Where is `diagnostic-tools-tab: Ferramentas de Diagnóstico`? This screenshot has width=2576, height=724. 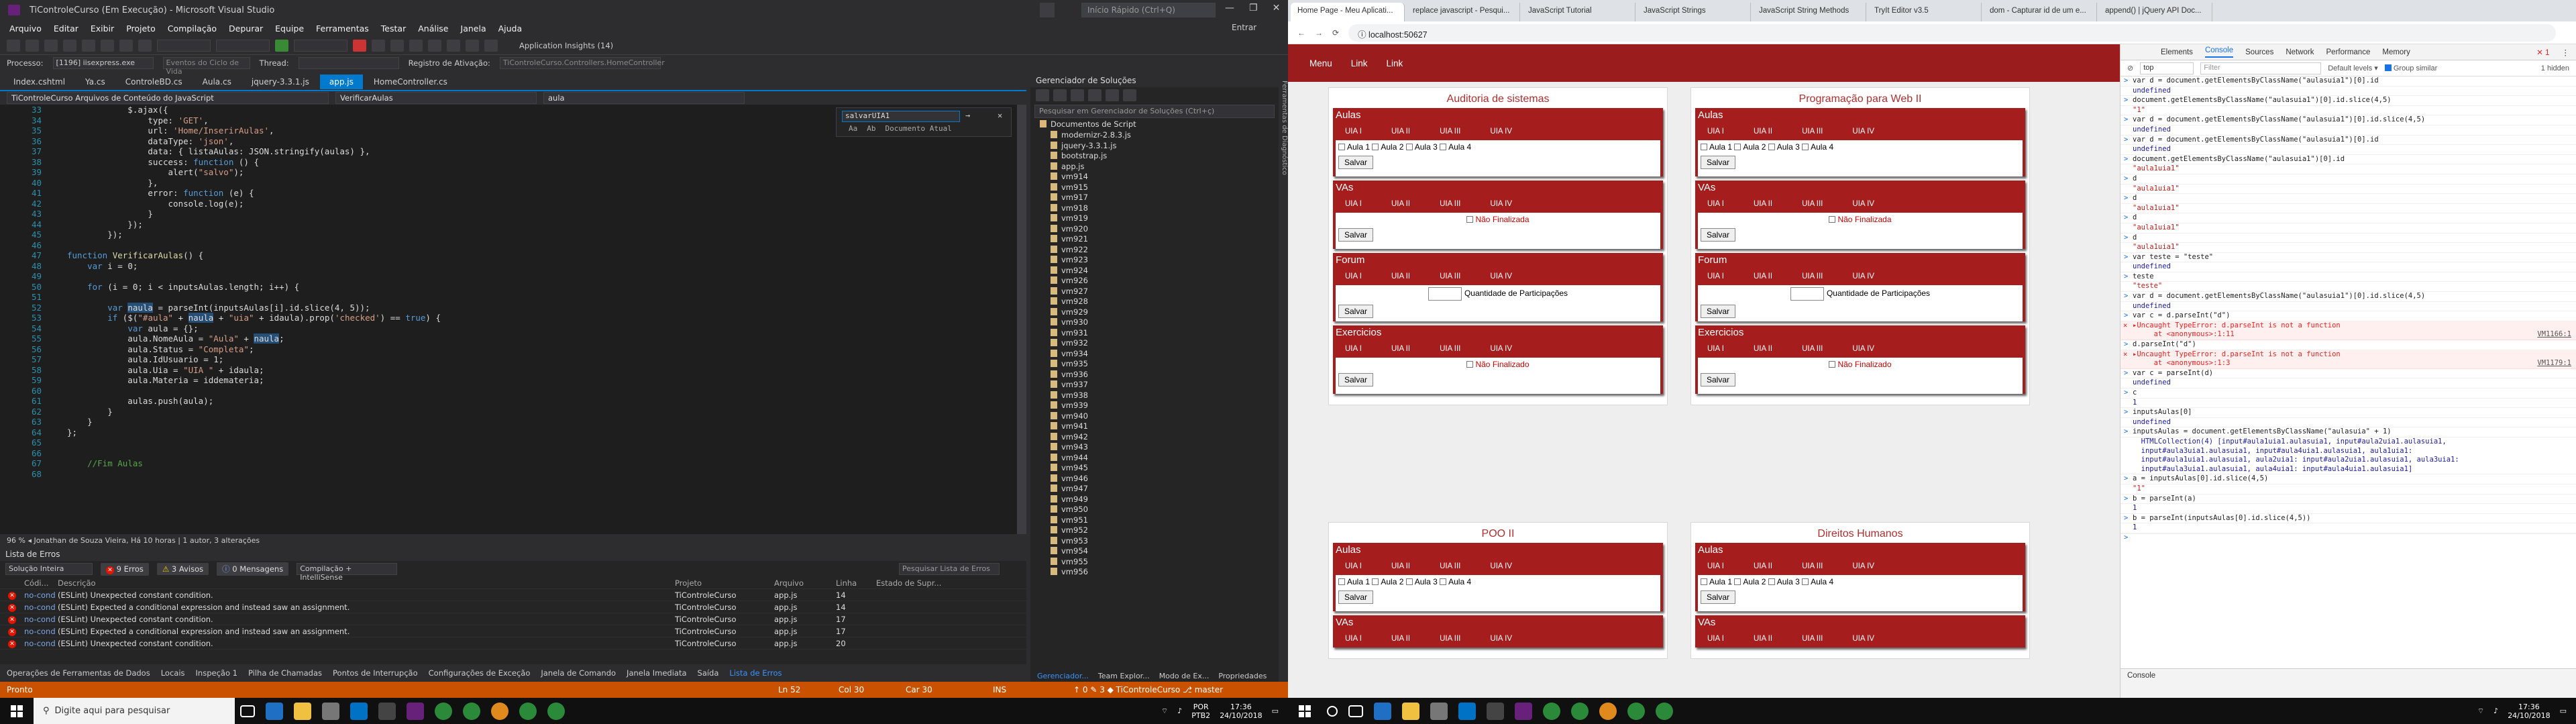
diagnostic-tools-tab: Ferramentas de Diagnóstico is located at coordinates (1283, 378).